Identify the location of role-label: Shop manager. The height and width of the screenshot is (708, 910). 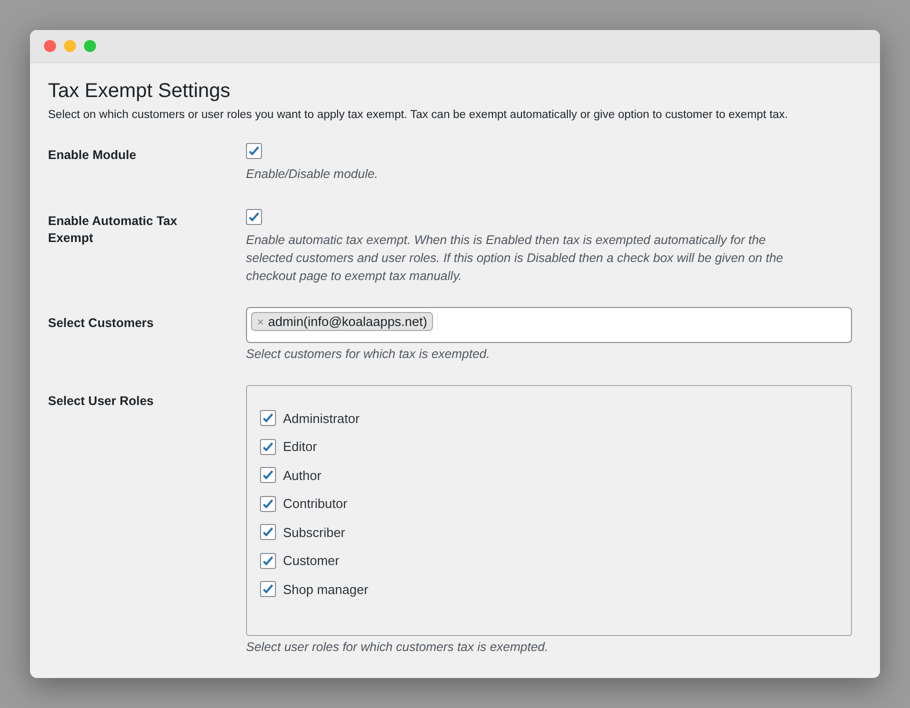
(325, 589).